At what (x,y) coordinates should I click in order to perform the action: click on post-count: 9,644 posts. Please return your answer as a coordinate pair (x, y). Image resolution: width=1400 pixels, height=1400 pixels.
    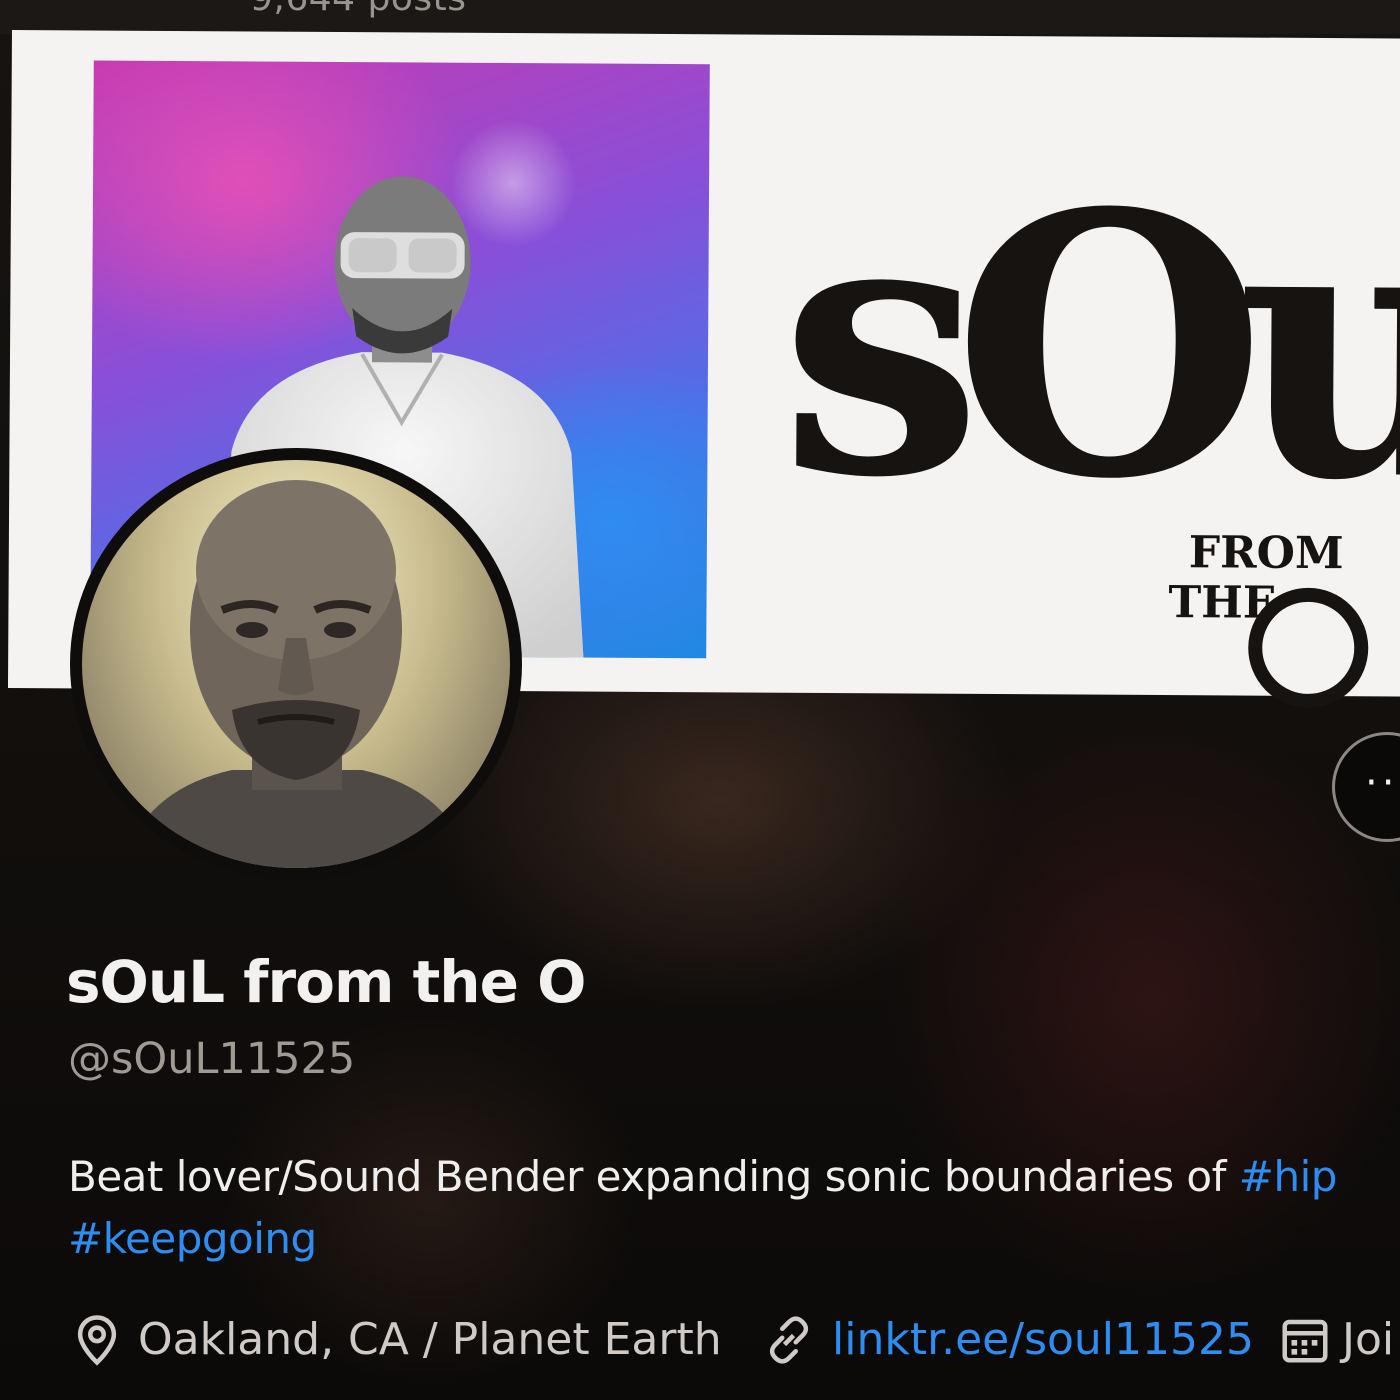
    Looking at the image, I should click on (358, 9).